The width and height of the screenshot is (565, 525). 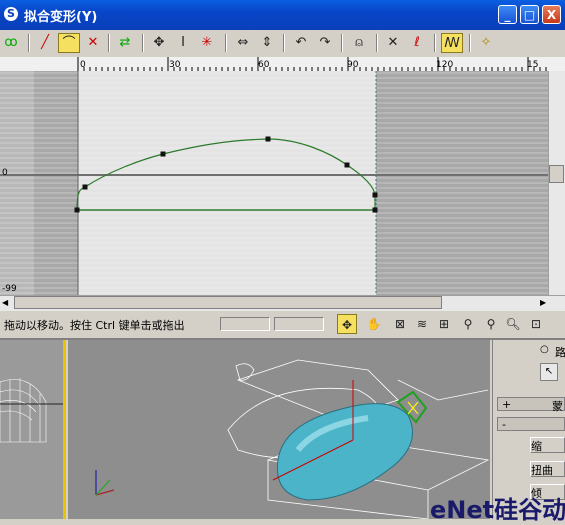 I want to click on horizontal-scroll-thumb, so click(x=228, y=302).